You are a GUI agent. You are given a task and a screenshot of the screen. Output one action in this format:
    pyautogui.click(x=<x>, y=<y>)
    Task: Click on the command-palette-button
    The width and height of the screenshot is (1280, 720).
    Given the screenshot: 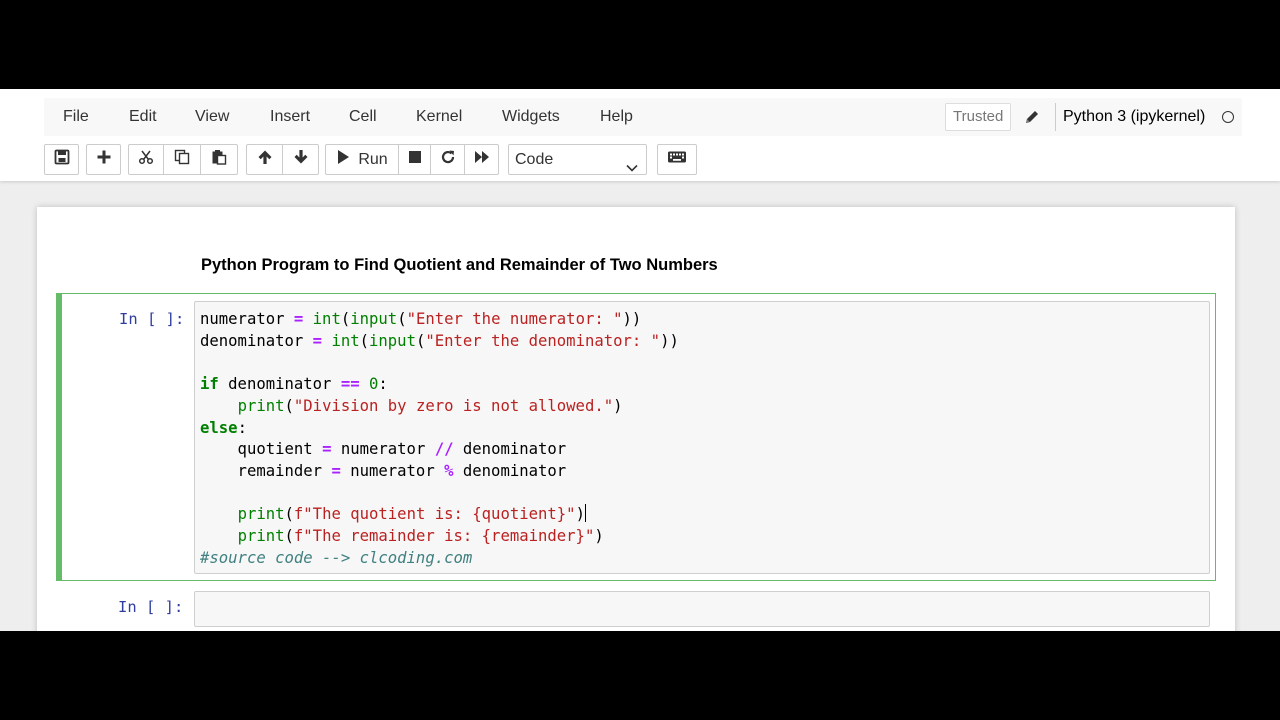 What is the action you would take?
    pyautogui.click(x=677, y=159)
    